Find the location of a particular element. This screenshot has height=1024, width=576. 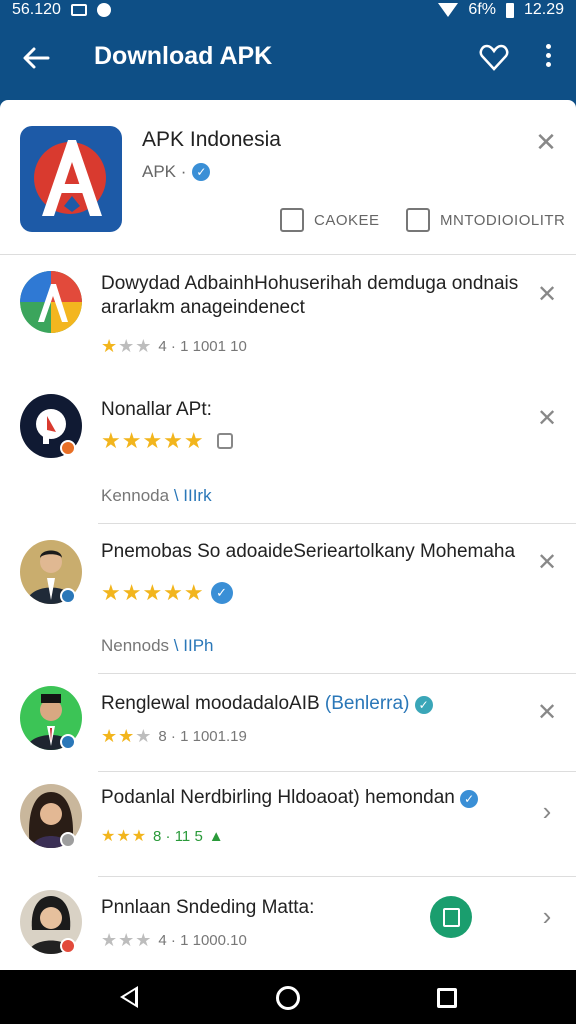

back-arrow-icon is located at coordinates (36, 58).